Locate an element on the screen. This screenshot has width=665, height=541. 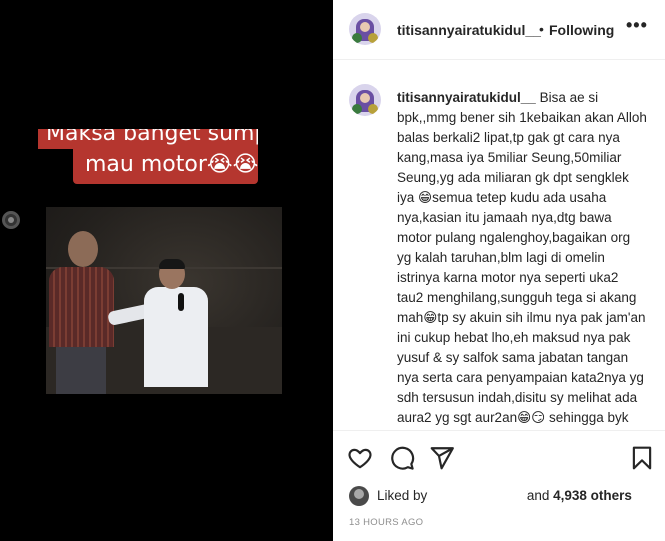
liker-avatar is located at coordinates (359, 496).